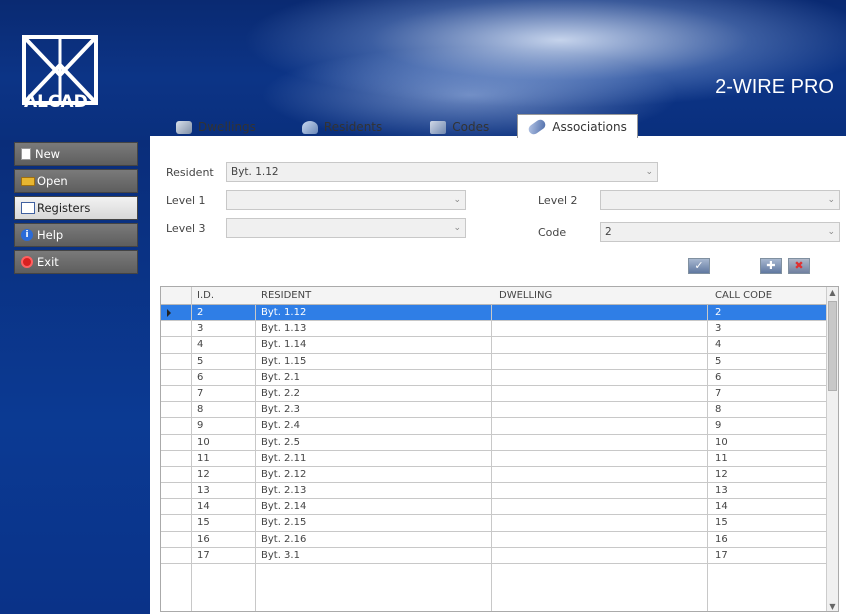 The width and height of the screenshot is (846, 614). Describe the element at coordinates (280, 555) in the screenshot. I see `cell-resident: Byt. 3.1` at that location.